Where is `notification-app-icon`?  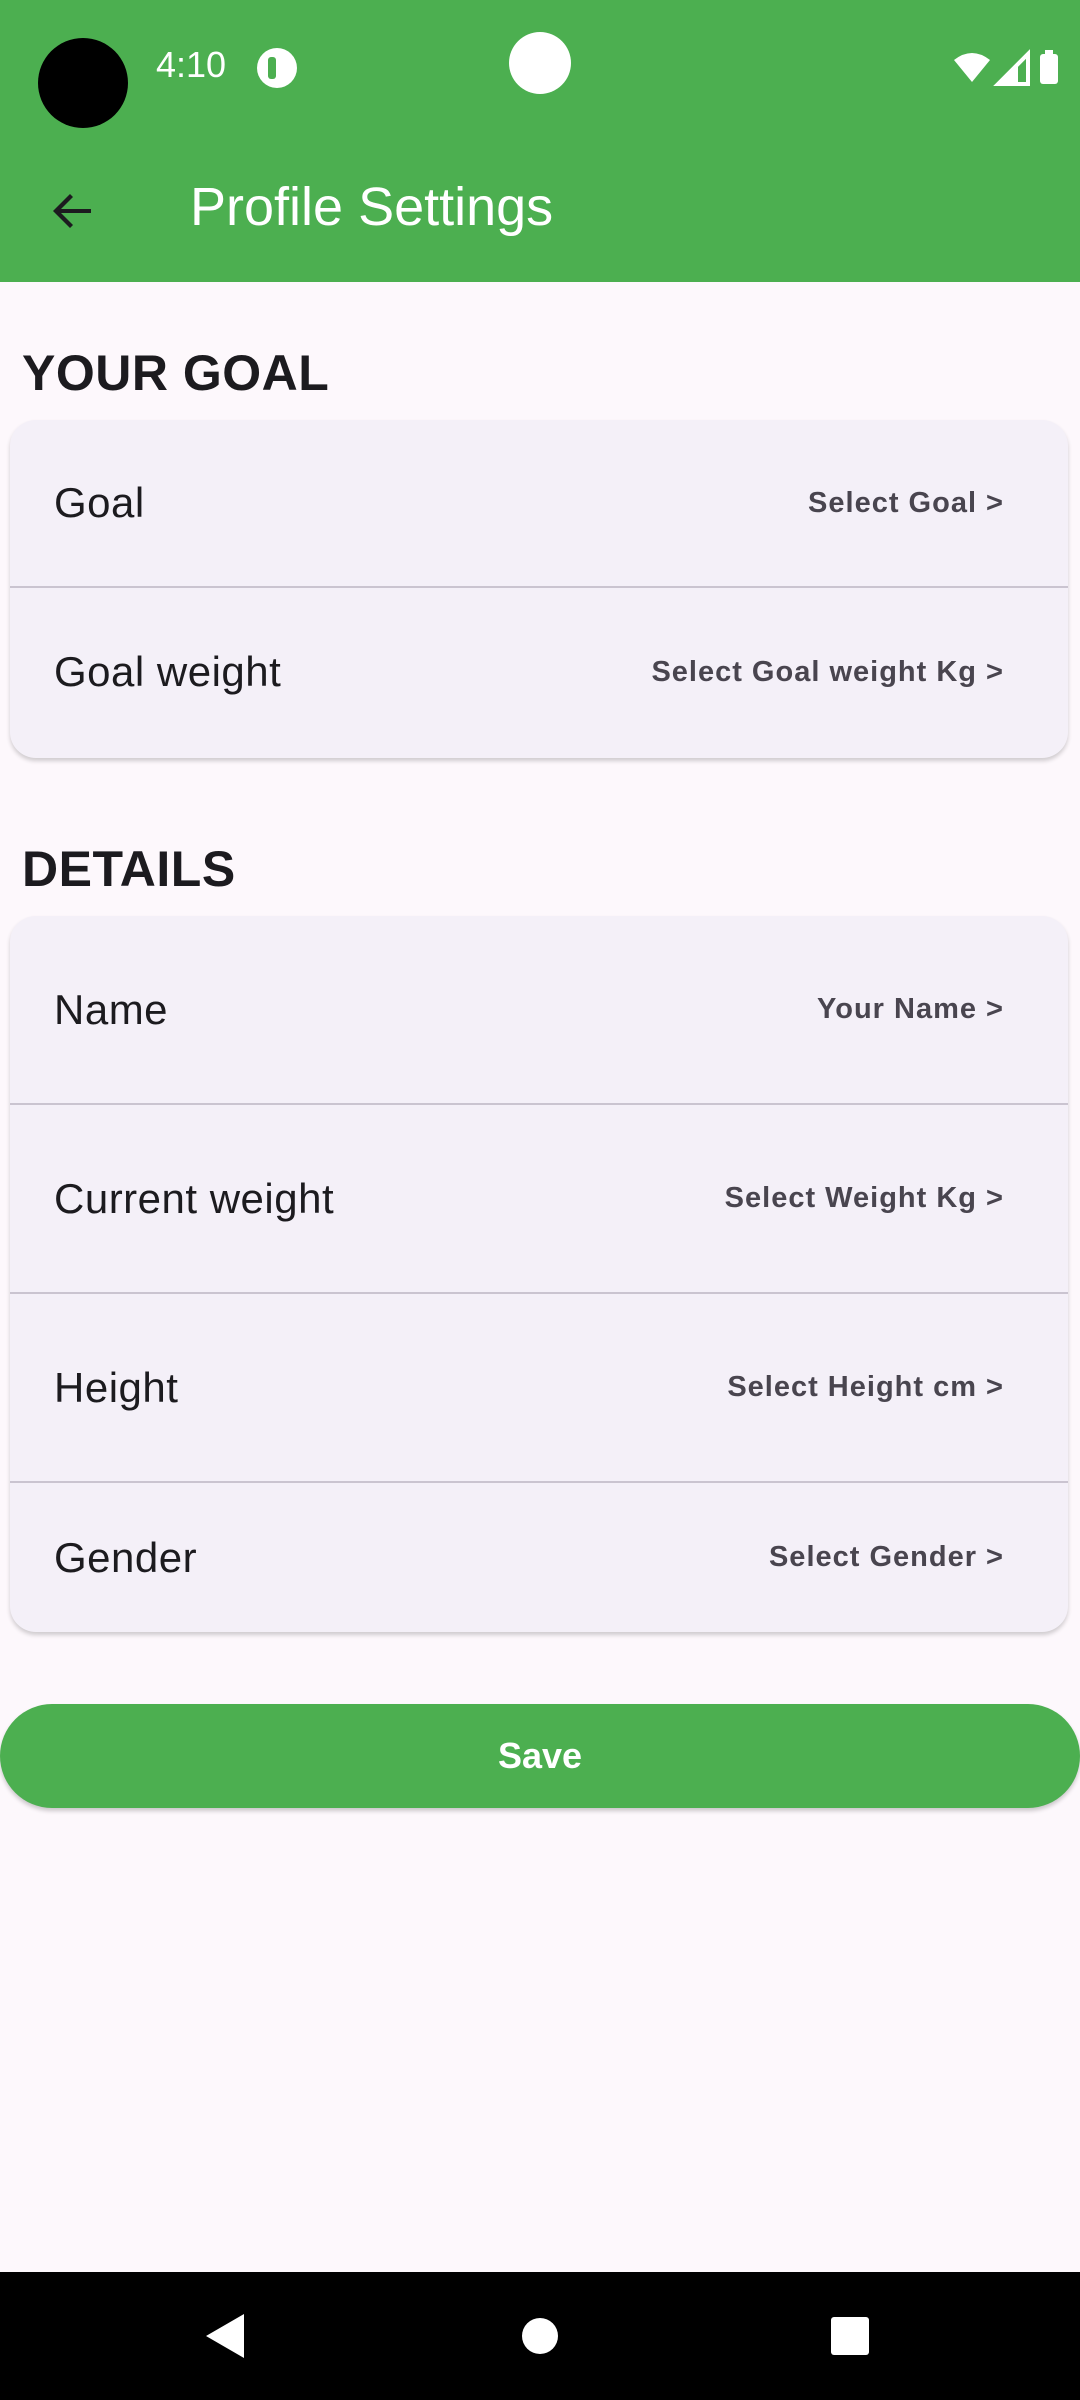
notification-app-icon is located at coordinates (277, 68).